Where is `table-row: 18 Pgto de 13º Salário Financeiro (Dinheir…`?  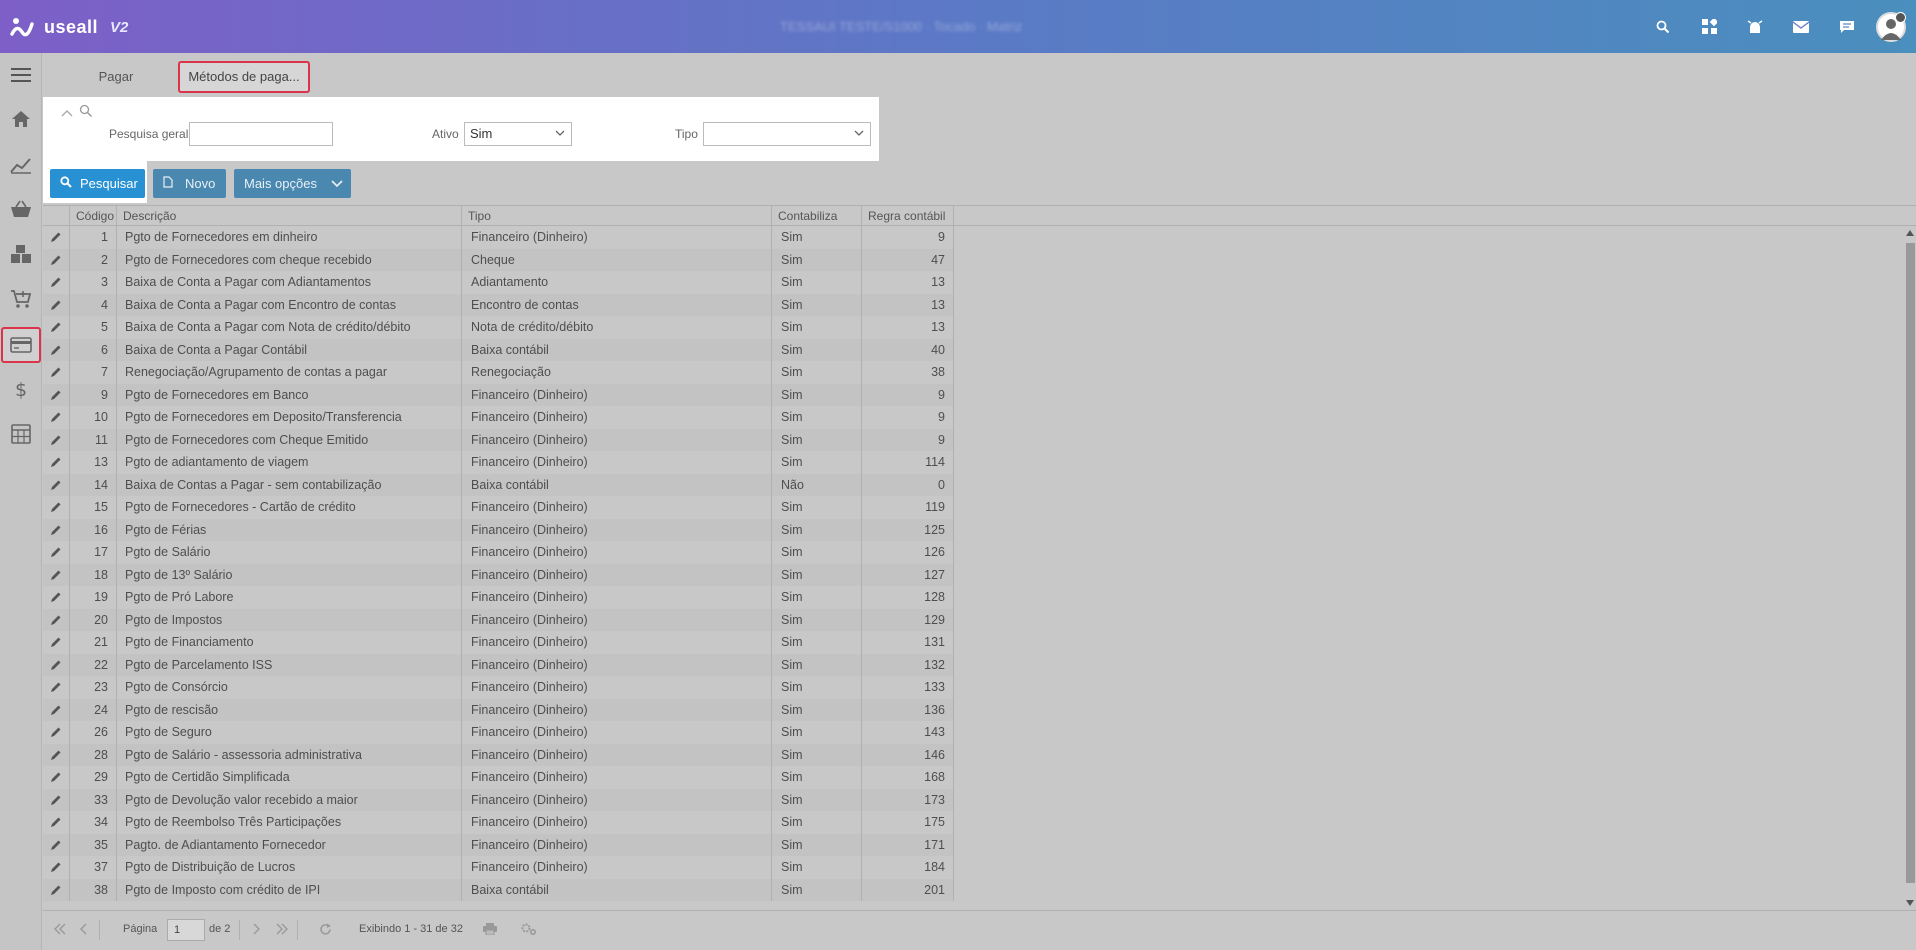 table-row: 18 Pgto de 13º Salário Financeiro (Dinheir… is located at coordinates (498, 574).